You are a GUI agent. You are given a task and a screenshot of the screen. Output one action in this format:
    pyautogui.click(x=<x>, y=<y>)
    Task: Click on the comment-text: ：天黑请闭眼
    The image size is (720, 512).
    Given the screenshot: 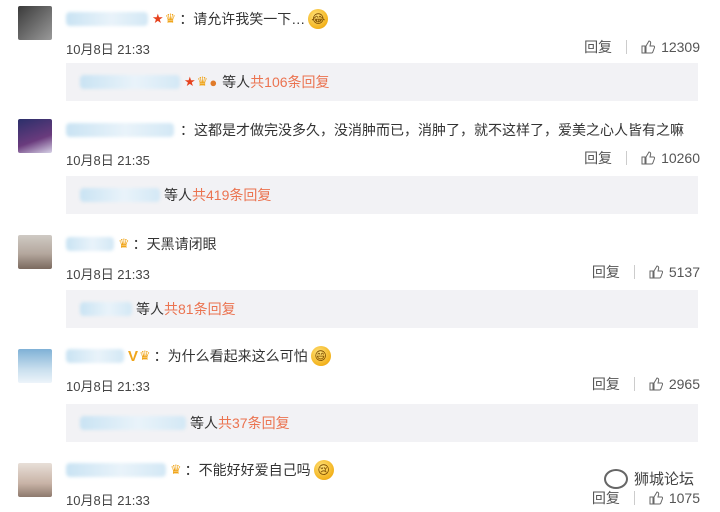 What is the action you would take?
    pyautogui.click(x=174, y=244)
    